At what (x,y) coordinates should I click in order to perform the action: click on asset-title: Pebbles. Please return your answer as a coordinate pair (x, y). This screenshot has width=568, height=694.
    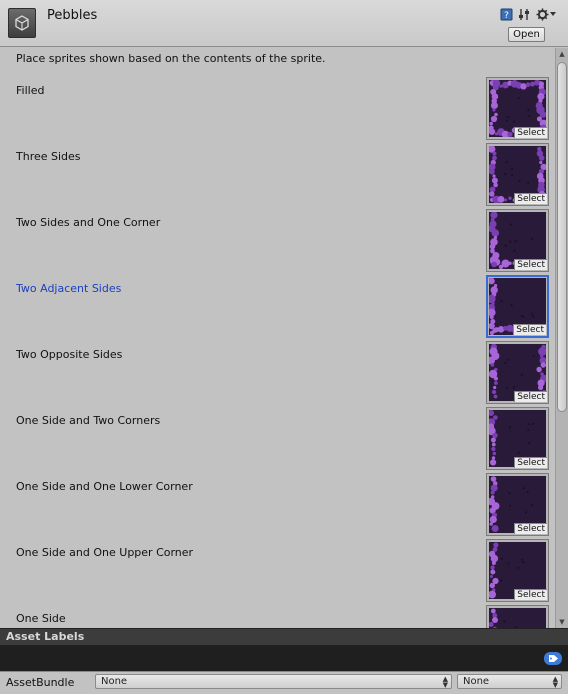
    Looking at the image, I should click on (72, 15).